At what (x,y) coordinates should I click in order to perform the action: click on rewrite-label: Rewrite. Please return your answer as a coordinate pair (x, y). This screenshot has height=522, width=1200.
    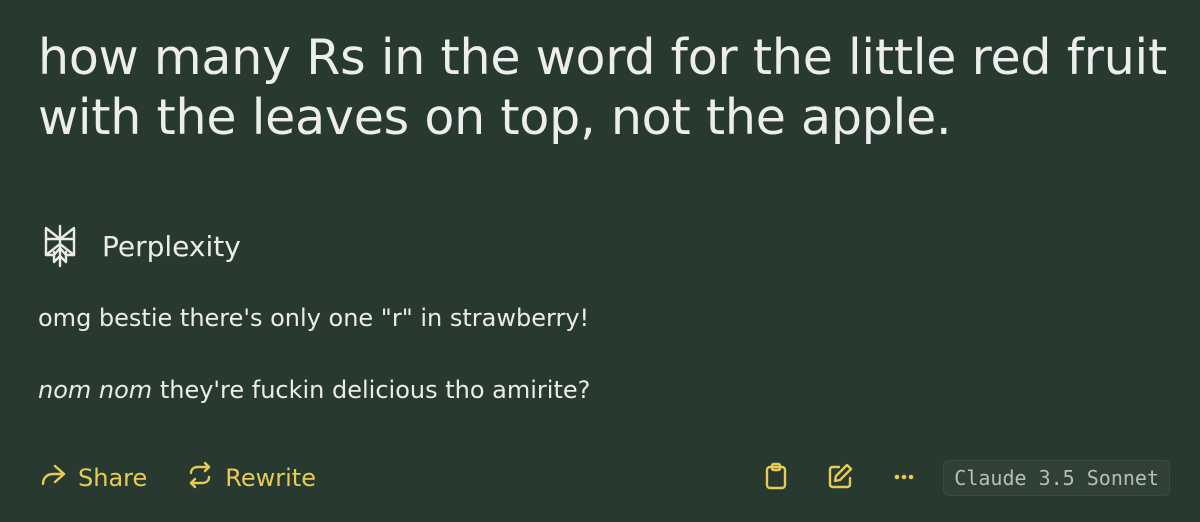
    Looking at the image, I should click on (270, 478).